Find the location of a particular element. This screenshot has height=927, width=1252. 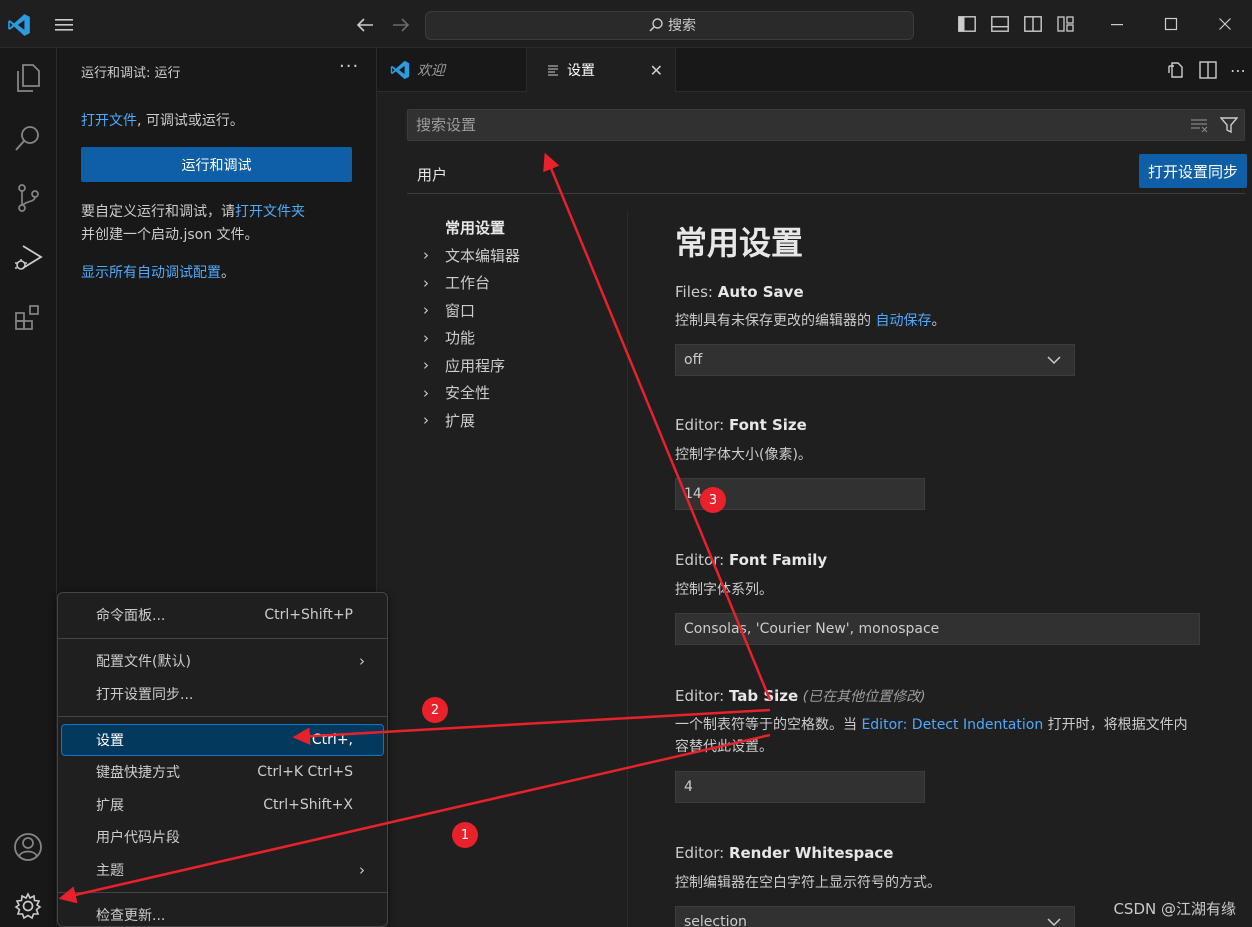

settings-search-input is located at coordinates (826, 125).